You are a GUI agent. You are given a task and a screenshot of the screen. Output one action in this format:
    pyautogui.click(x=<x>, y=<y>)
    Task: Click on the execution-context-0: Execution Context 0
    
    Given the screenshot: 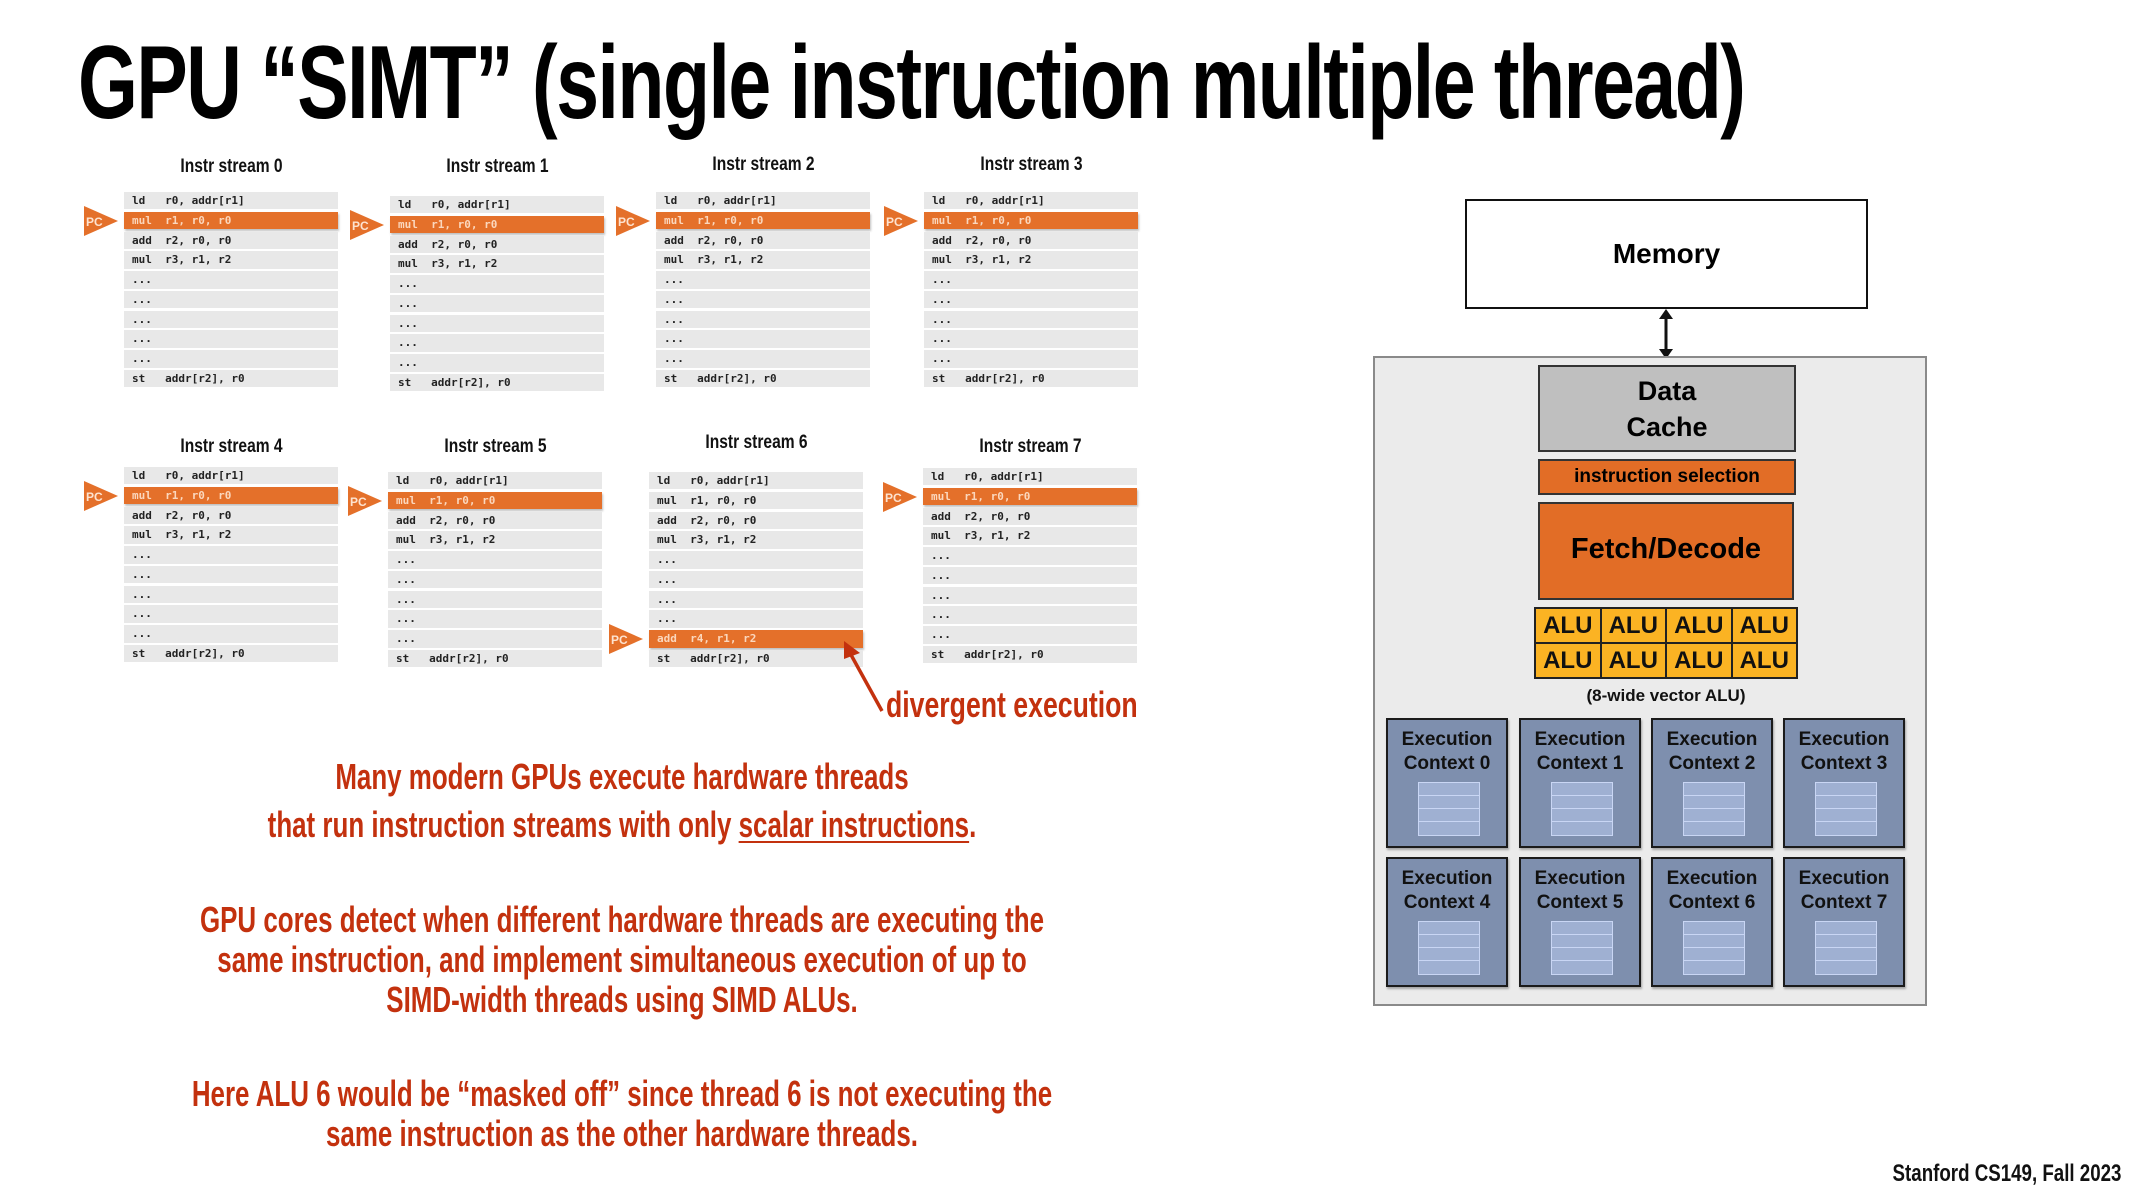 What is the action you would take?
    pyautogui.click(x=1447, y=783)
    